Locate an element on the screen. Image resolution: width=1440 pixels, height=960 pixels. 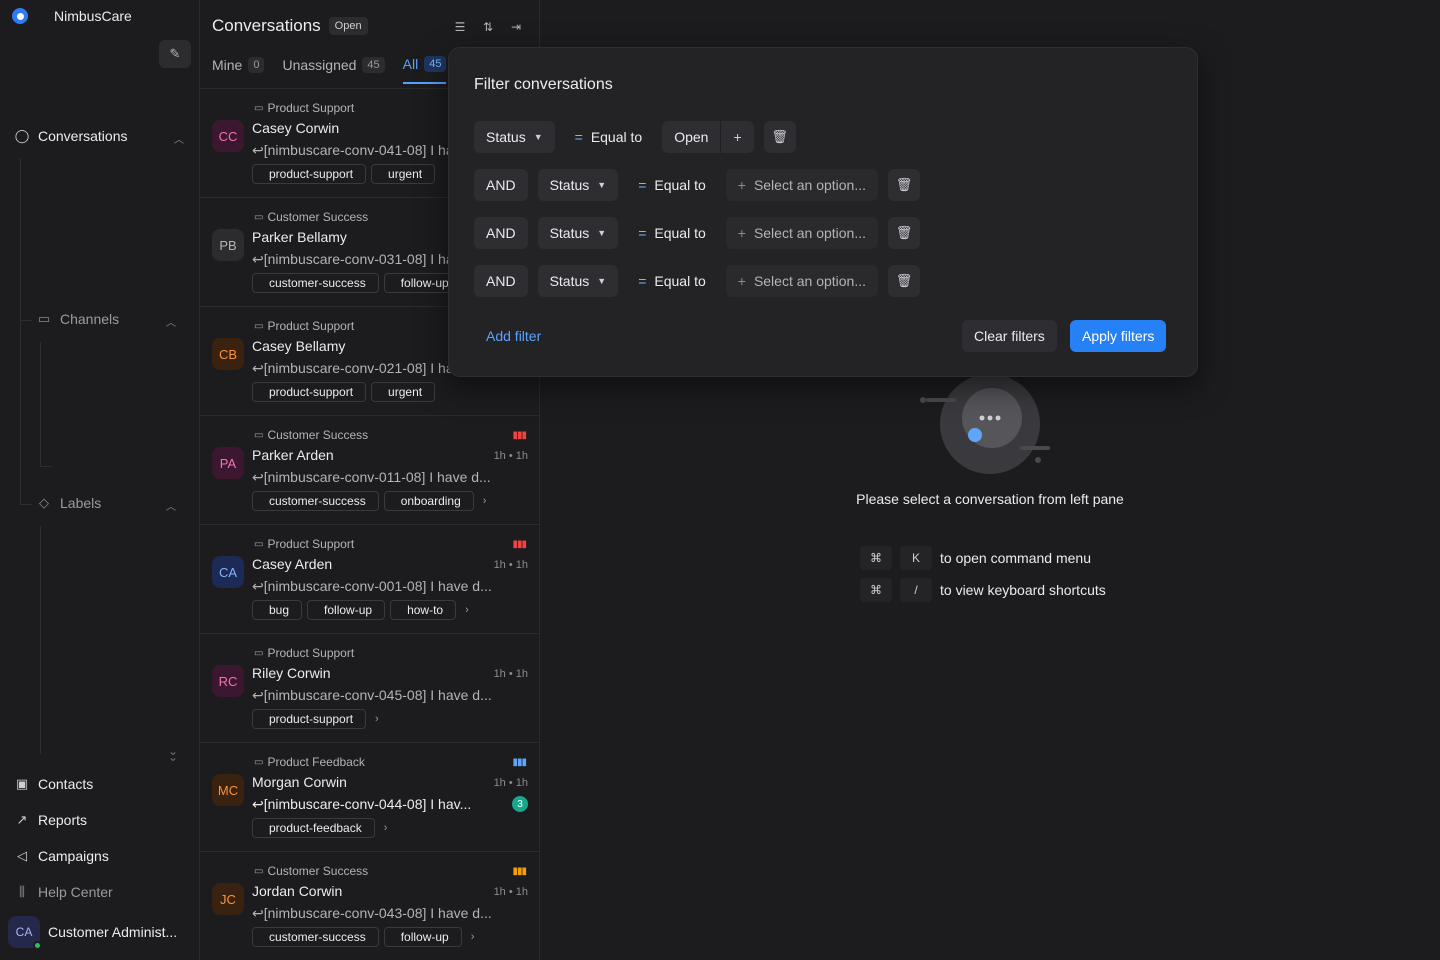
tabs: Mine 0 Unassigned 45 All 45 is located at coordinates (329, 70).